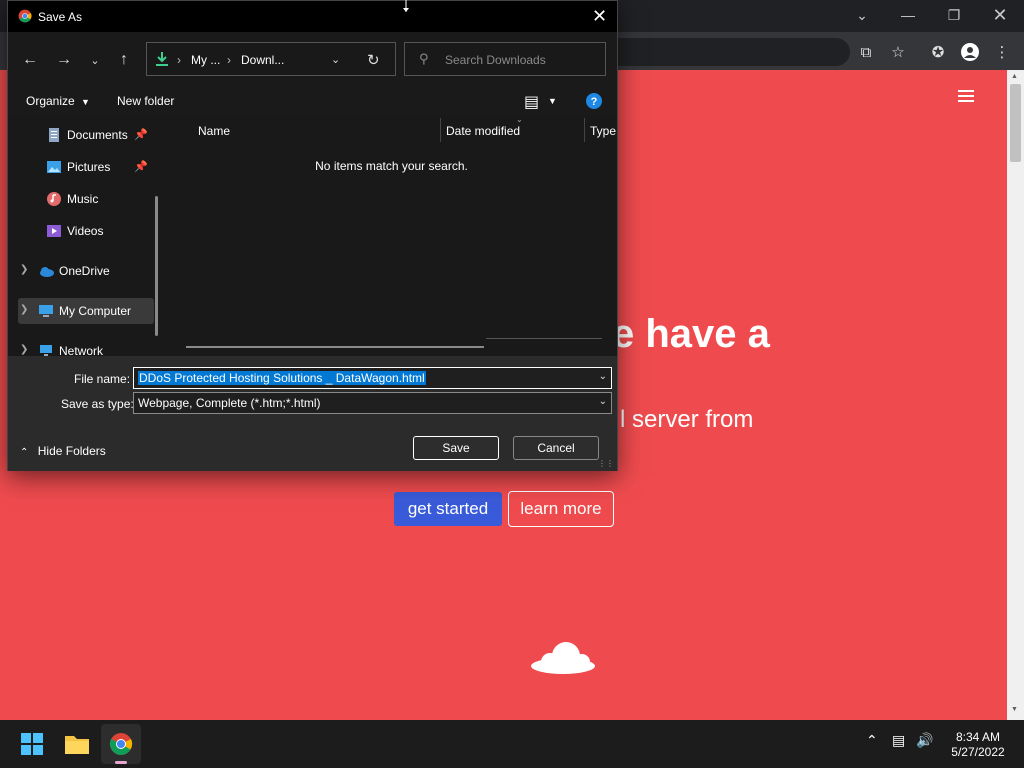 This screenshot has height=768, width=1024. I want to click on documents-icon, so click(54, 135).